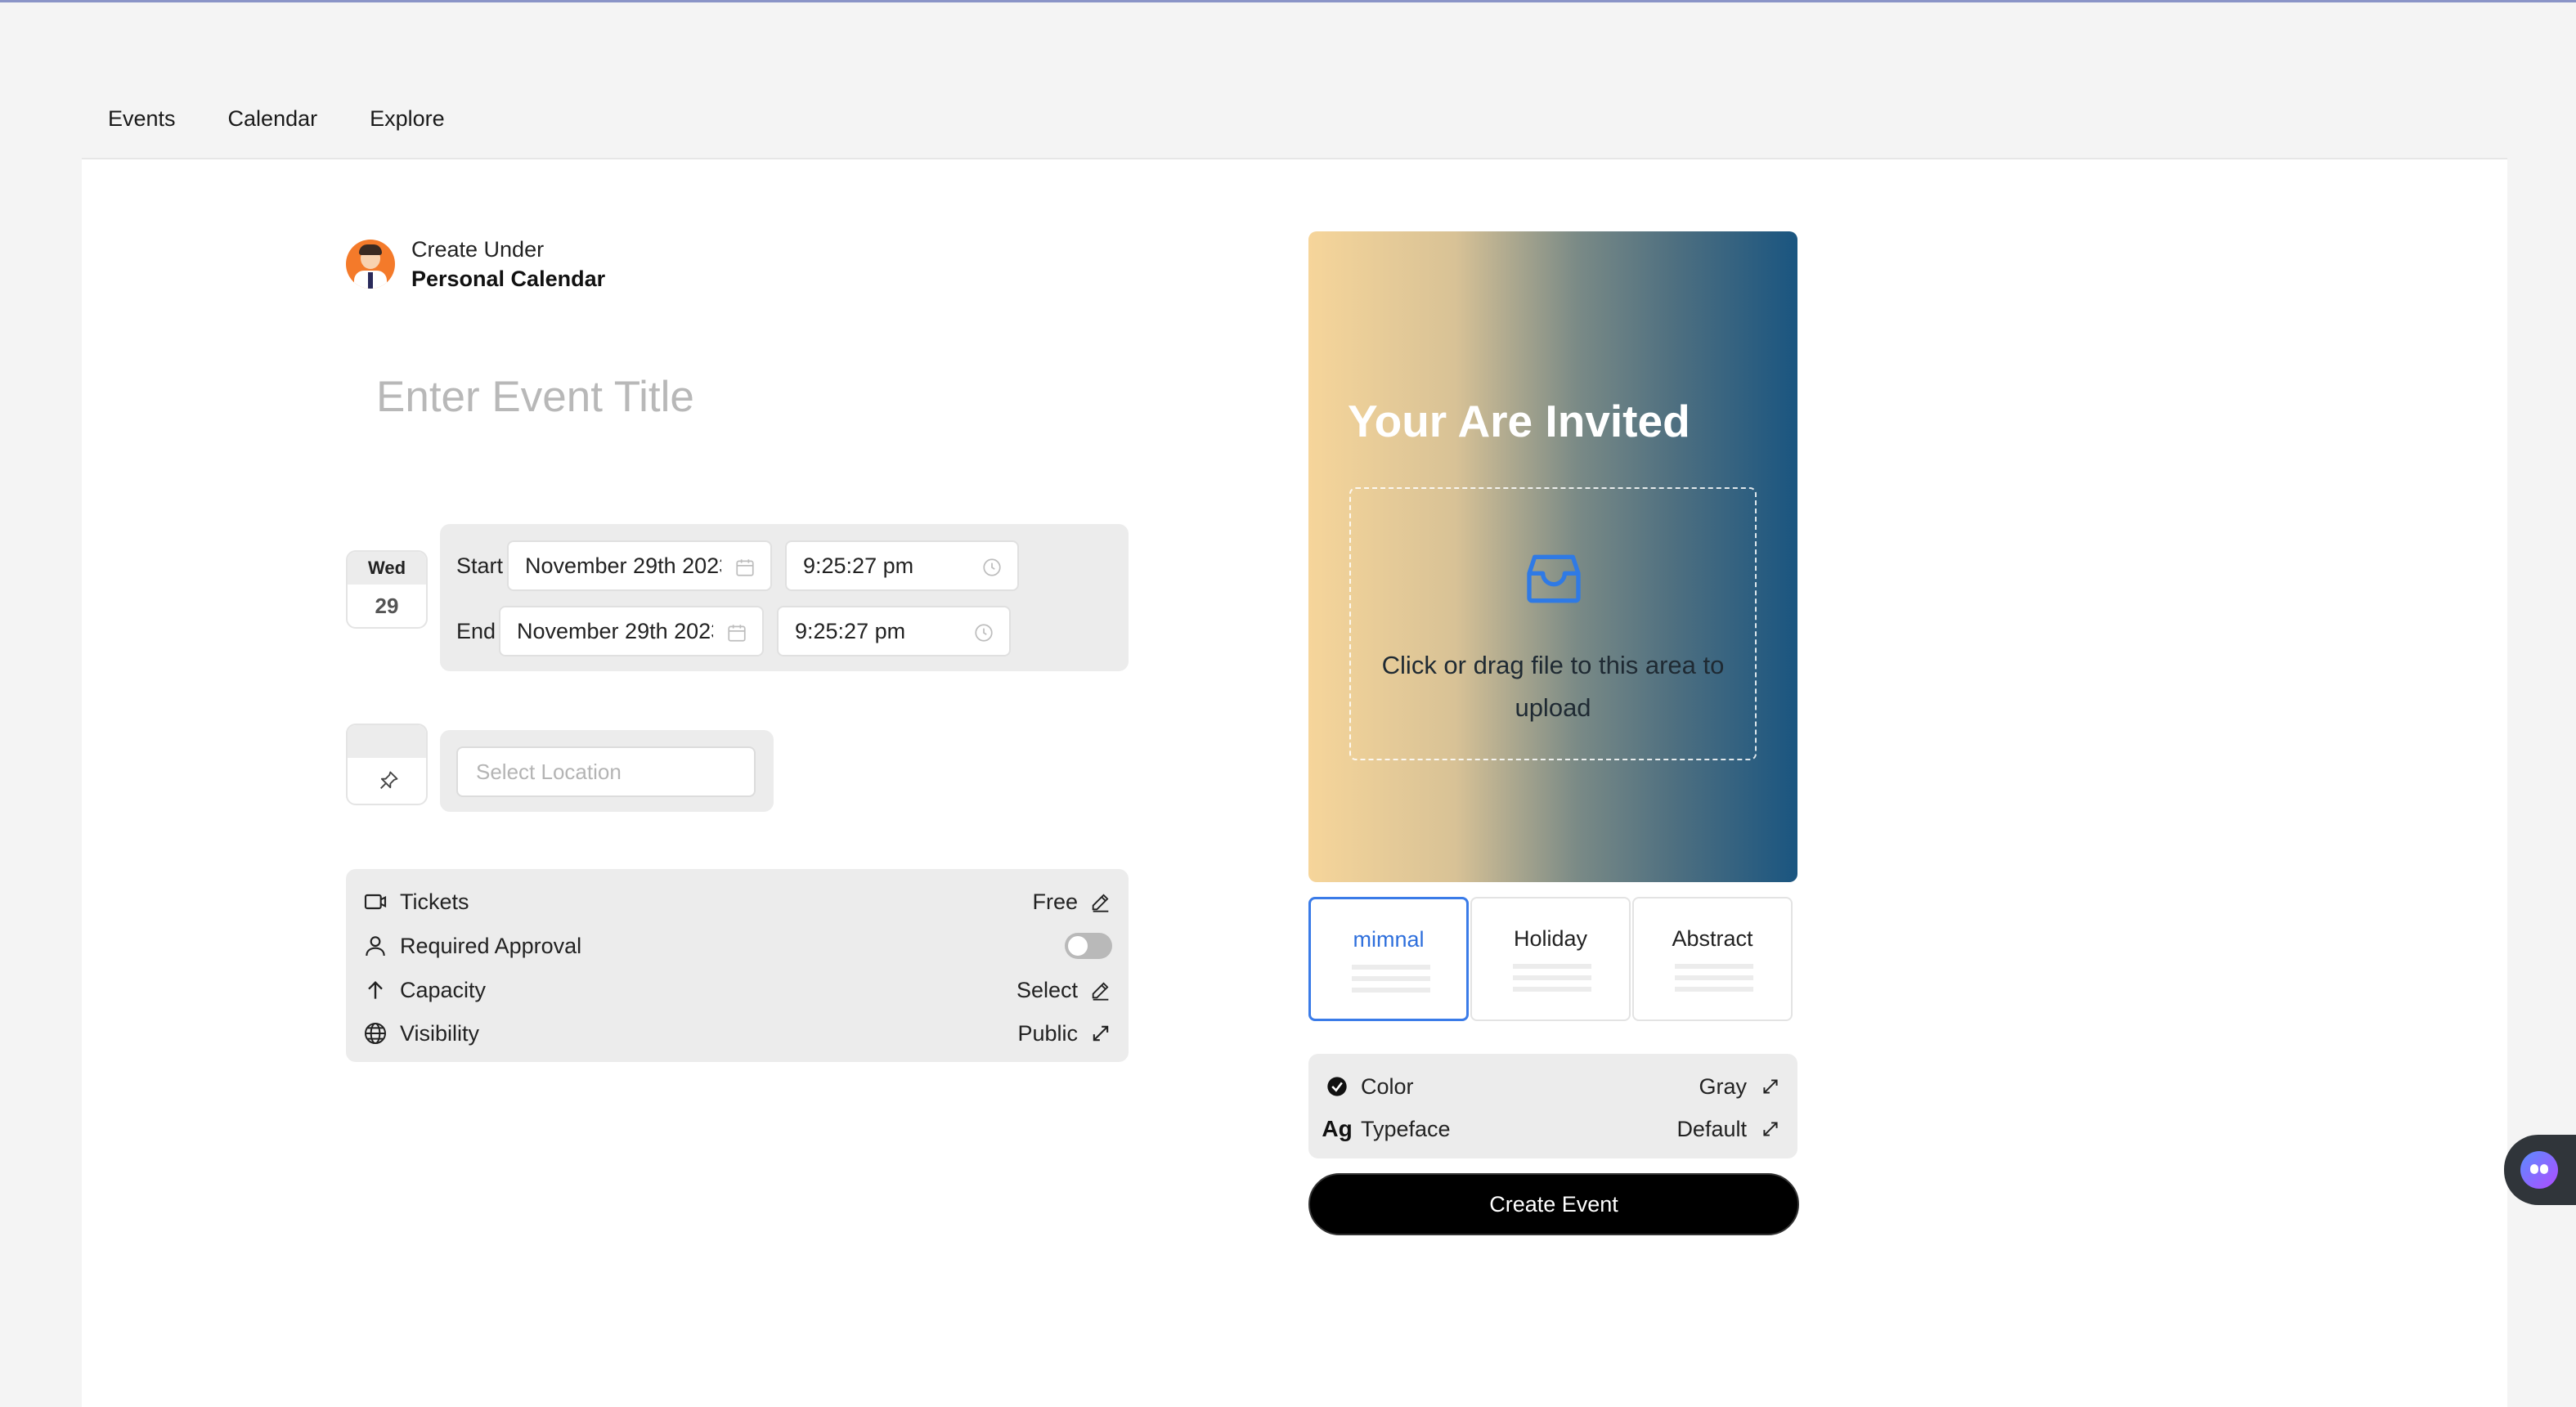 This screenshot has width=2576, height=1407. I want to click on top-nav: Events Calendar Explore, so click(276, 119).